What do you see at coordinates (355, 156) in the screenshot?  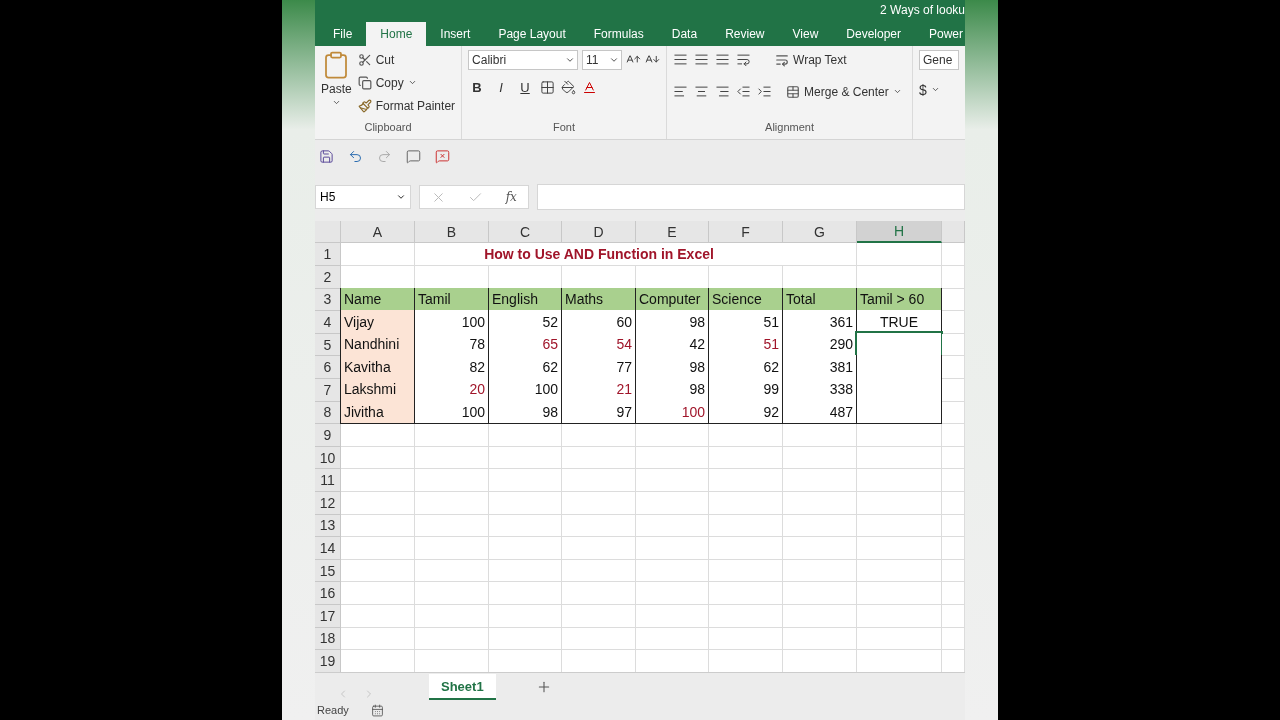 I see `undo-icon` at bounding box center [355, 156].